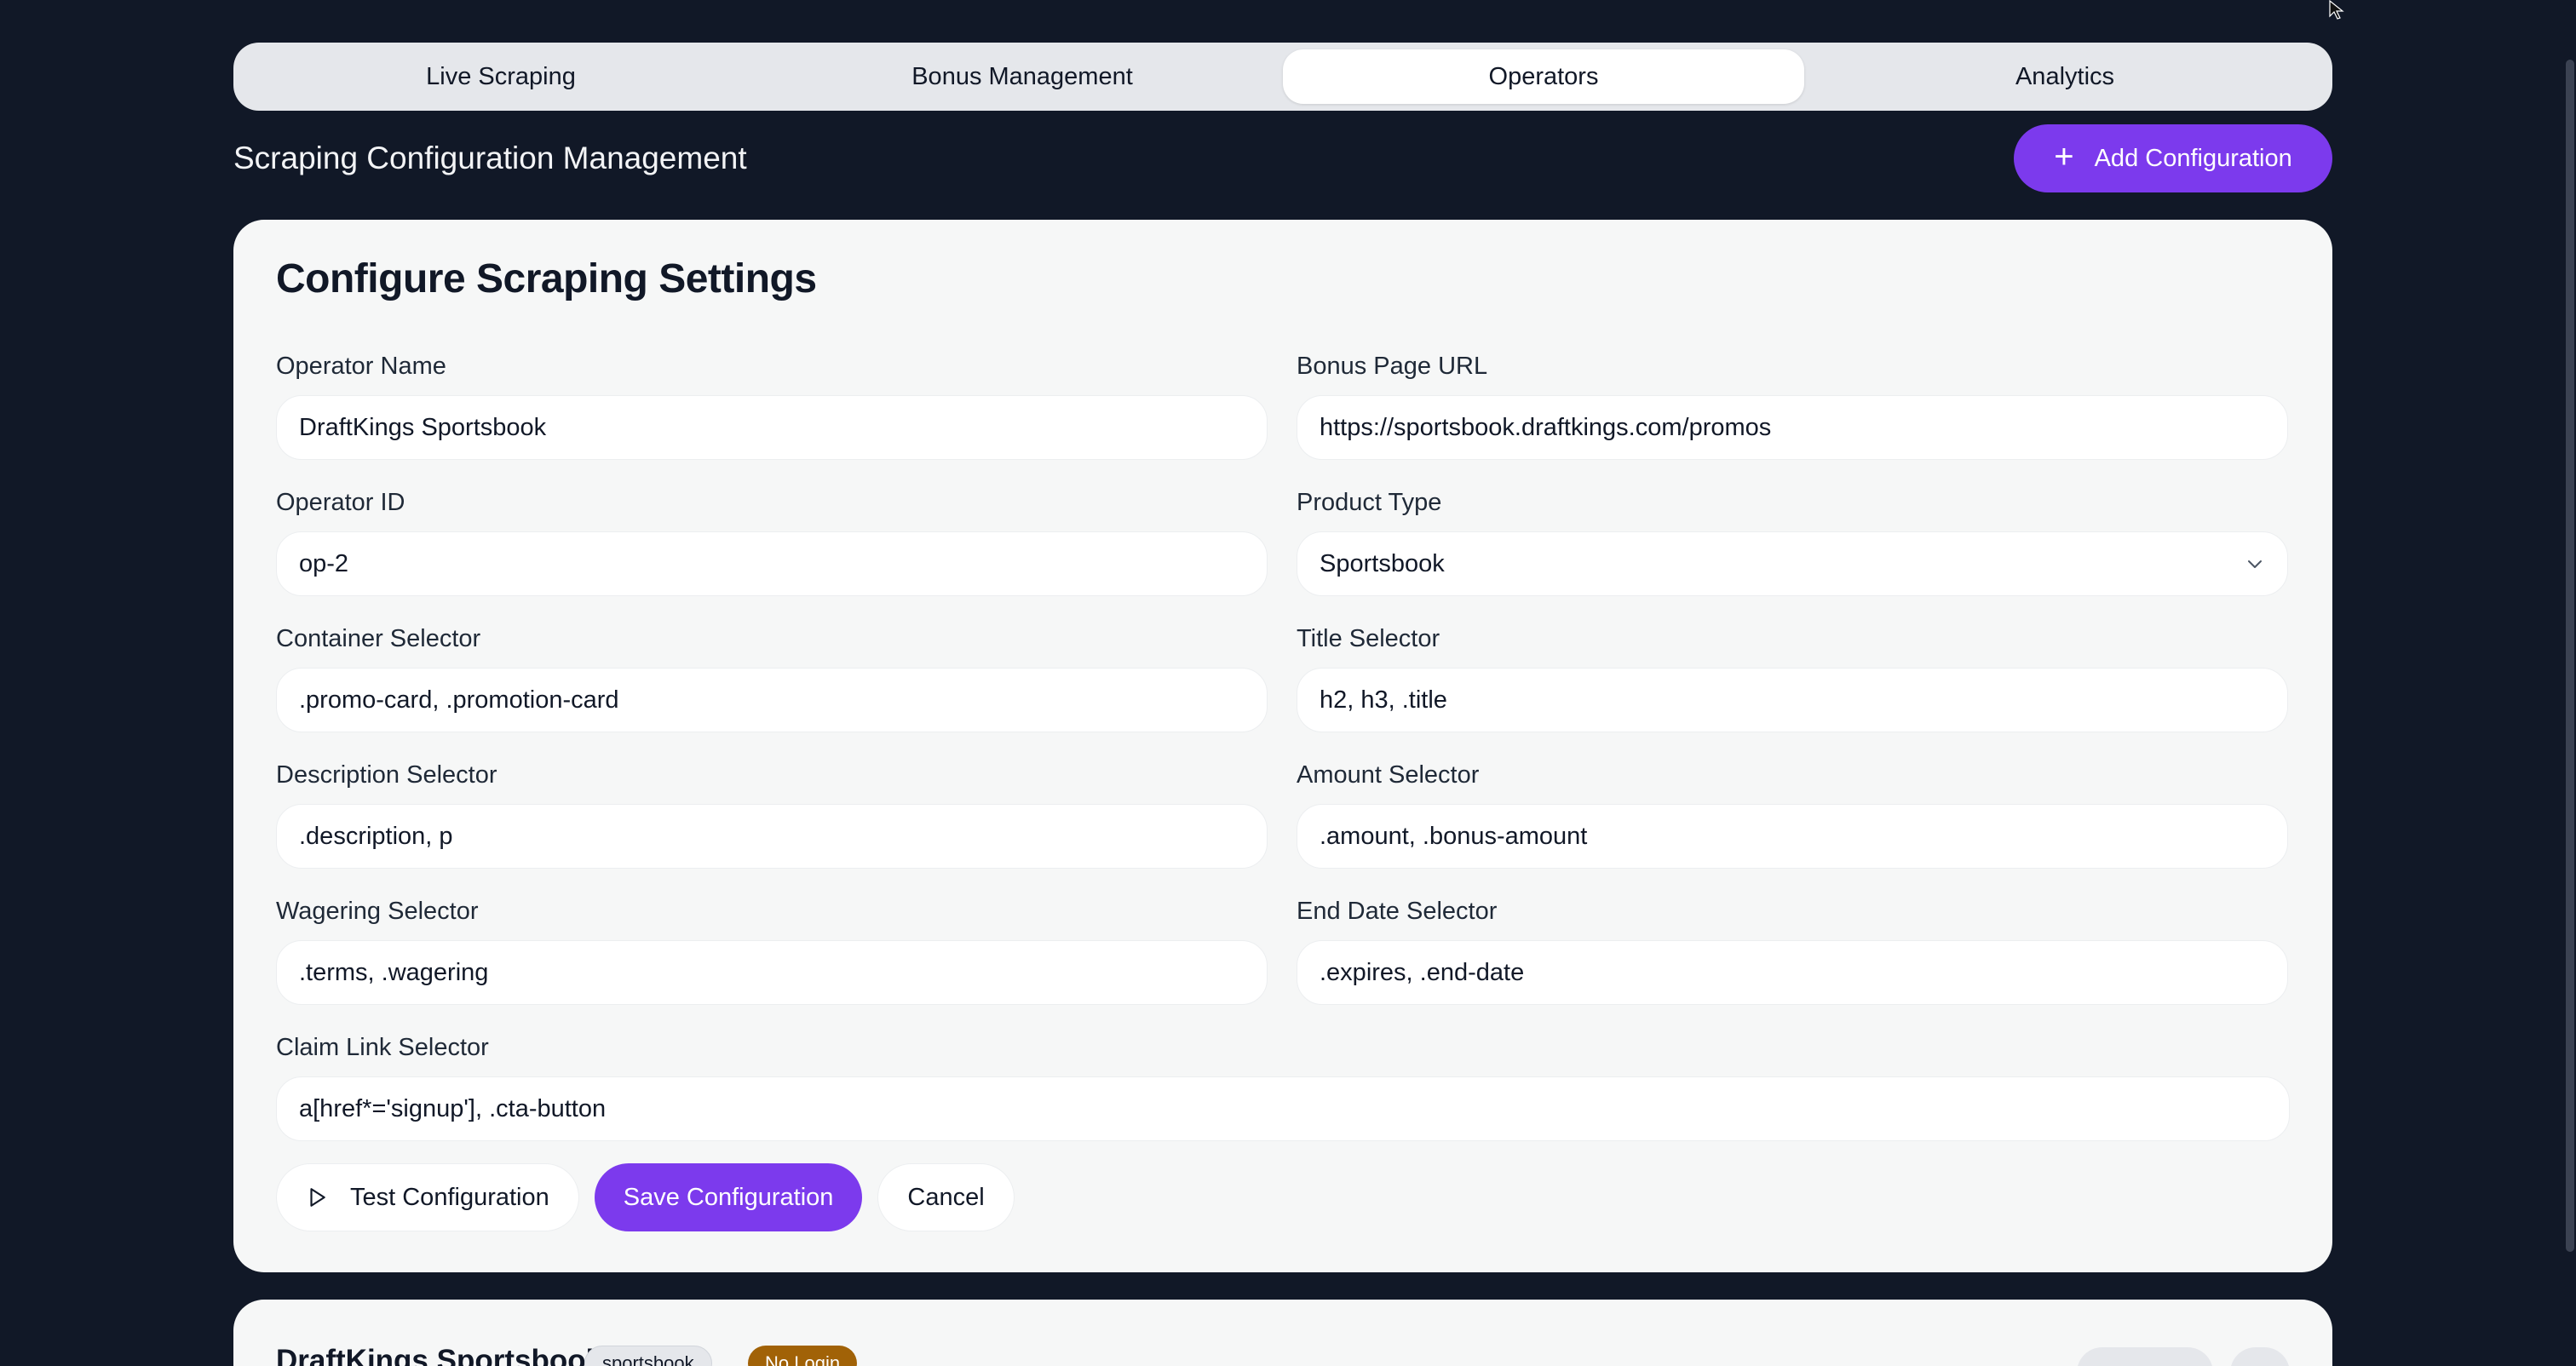 This screenshot has width=2576, height=1366. Describe the element at coordinates (440, 1355) in the screenshot. I see `operator-card-title: DraftKings Sportsbook` at that location.